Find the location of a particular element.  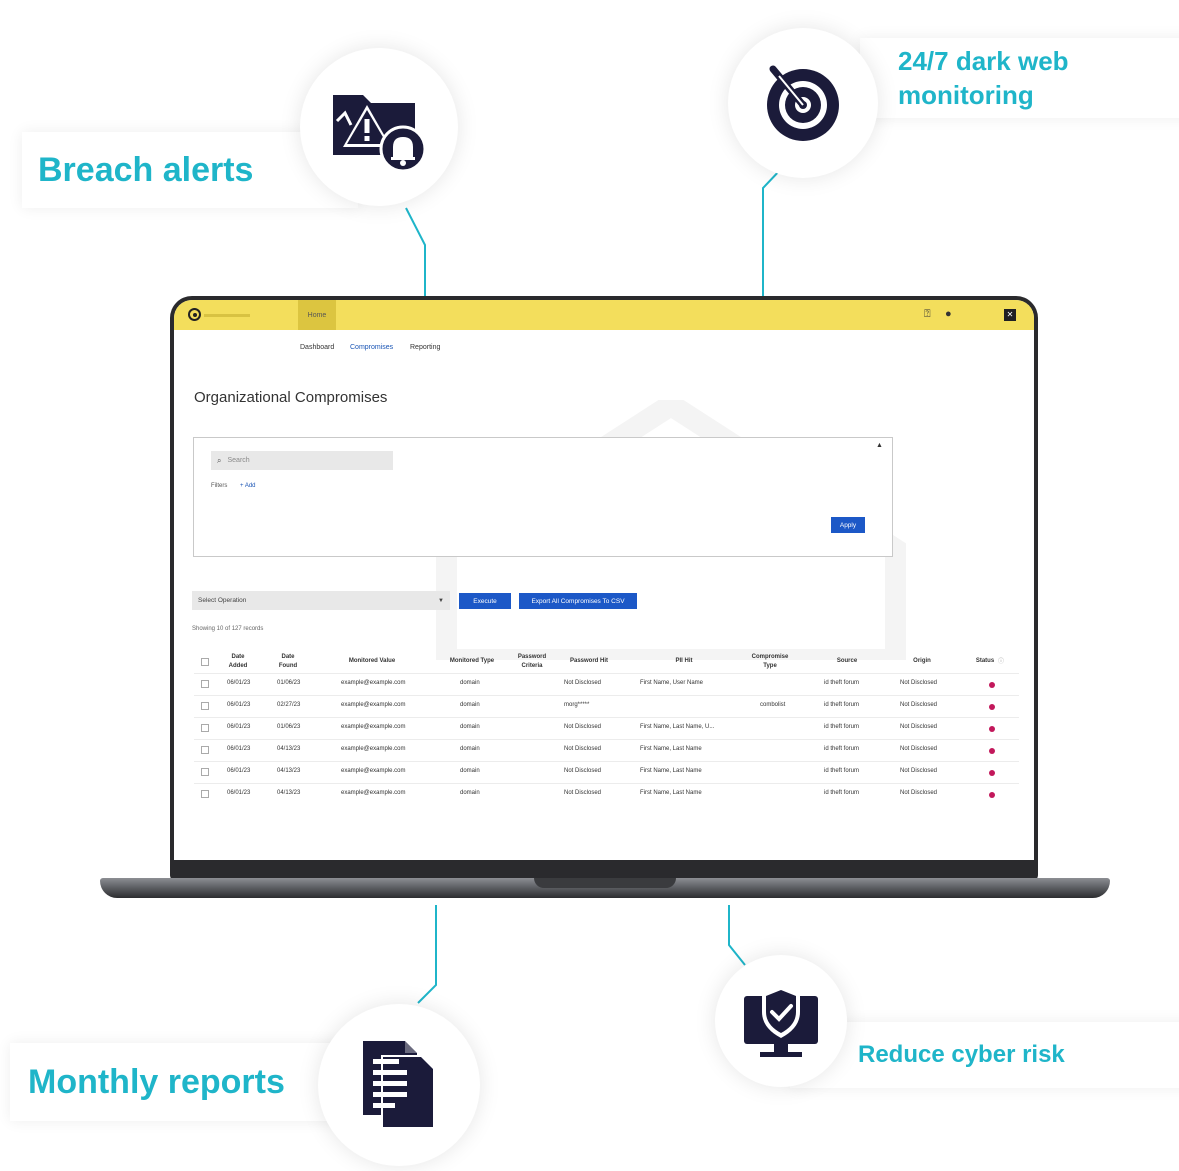

export-csv-button: Export All Compromises To CSV is located at coordinates (578, 601).